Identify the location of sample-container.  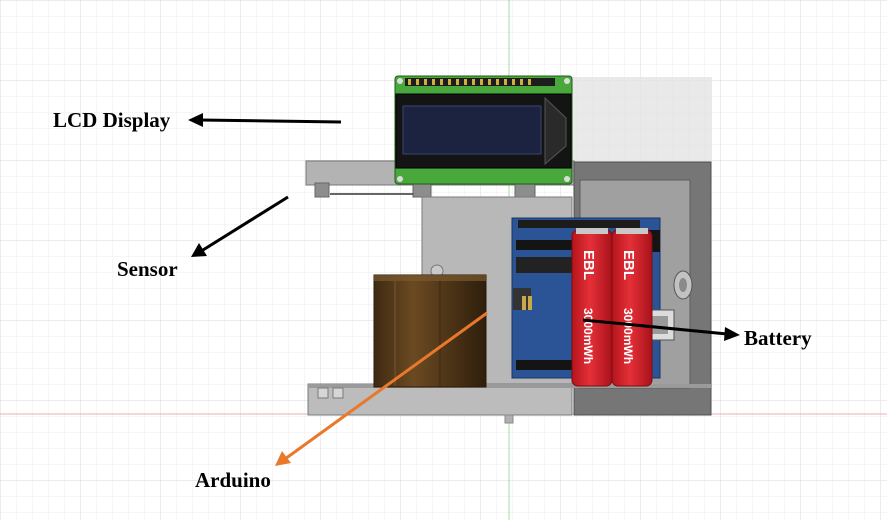
(430, 331).